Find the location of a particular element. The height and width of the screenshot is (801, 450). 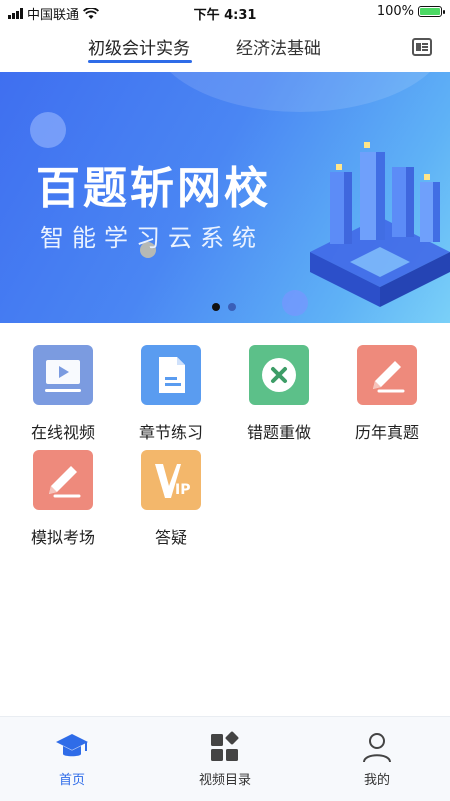

subject-tabs: 初级会计实务 经济法基础 is located at coordinates (225, 48).